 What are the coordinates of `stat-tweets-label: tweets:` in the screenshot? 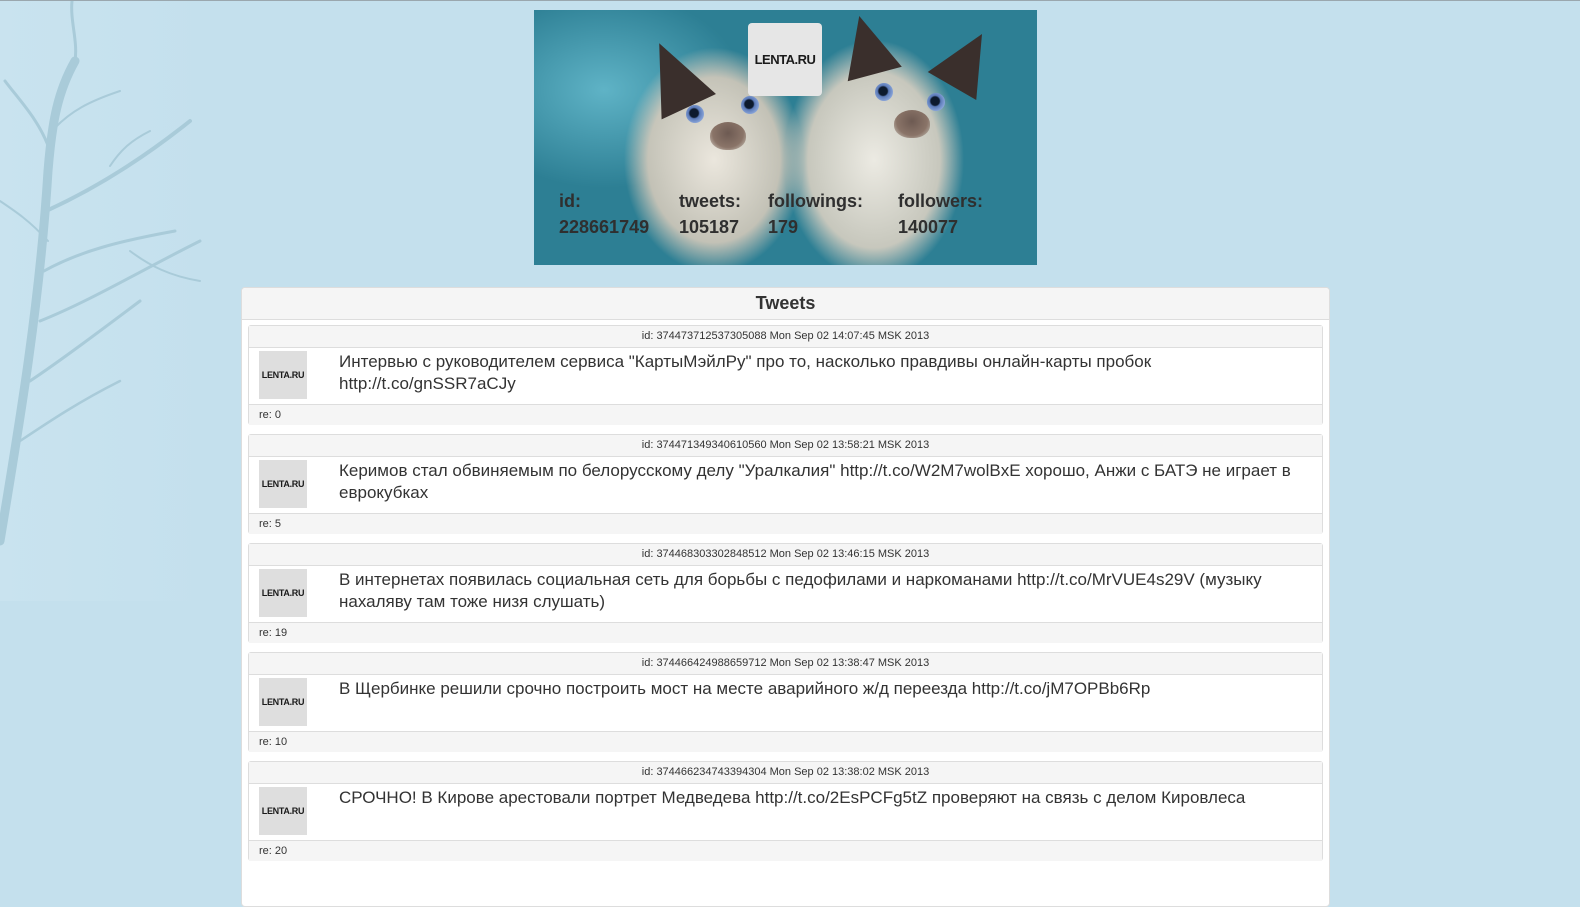 It's located at (710, 201).